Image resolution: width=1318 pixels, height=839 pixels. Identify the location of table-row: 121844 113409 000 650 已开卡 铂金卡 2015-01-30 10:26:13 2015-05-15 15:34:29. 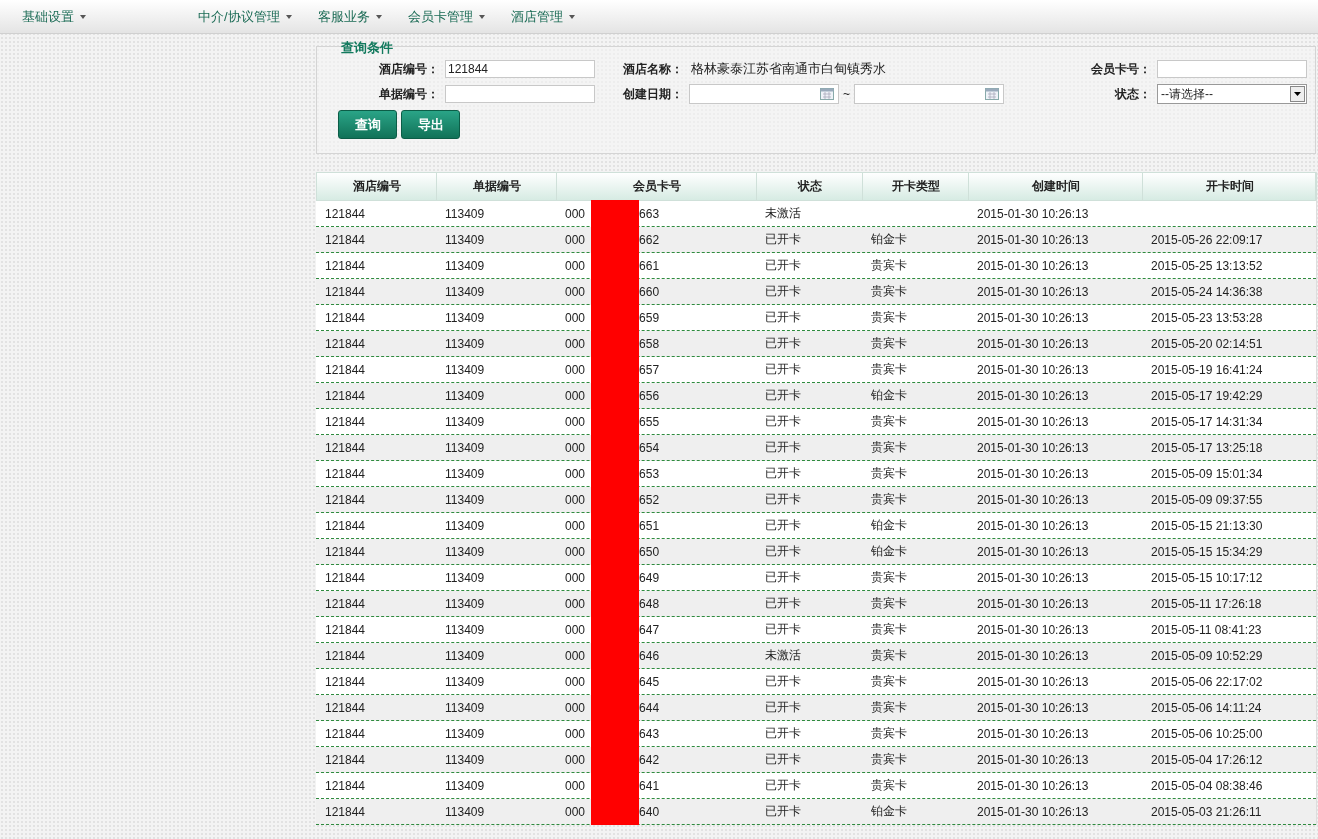
(816, 552).